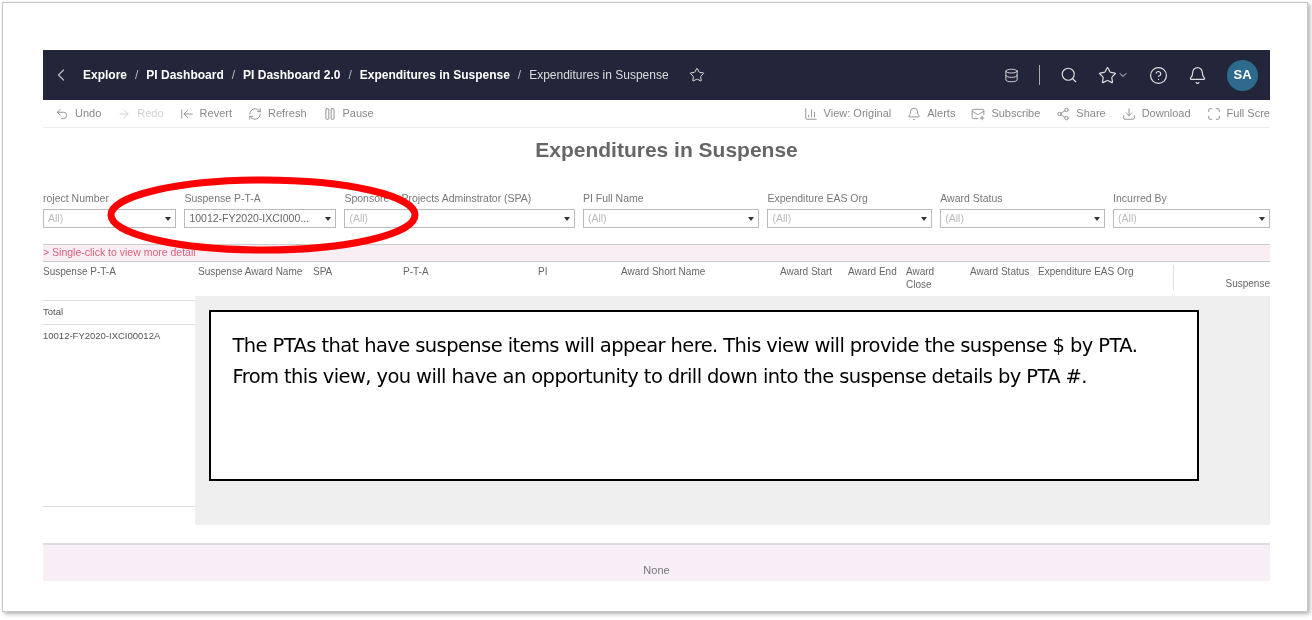  I want to click on toolbar-button: Alerts, so click(931, 113).